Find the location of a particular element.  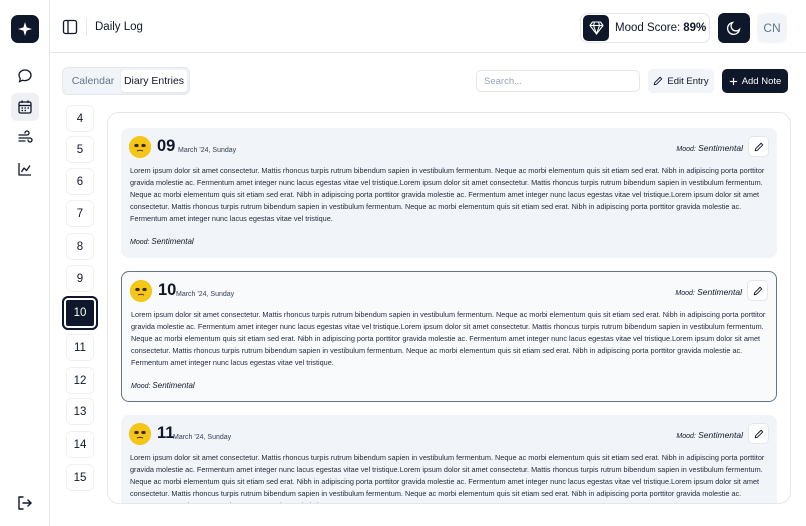

search-input is located at coordinates (558, 81).